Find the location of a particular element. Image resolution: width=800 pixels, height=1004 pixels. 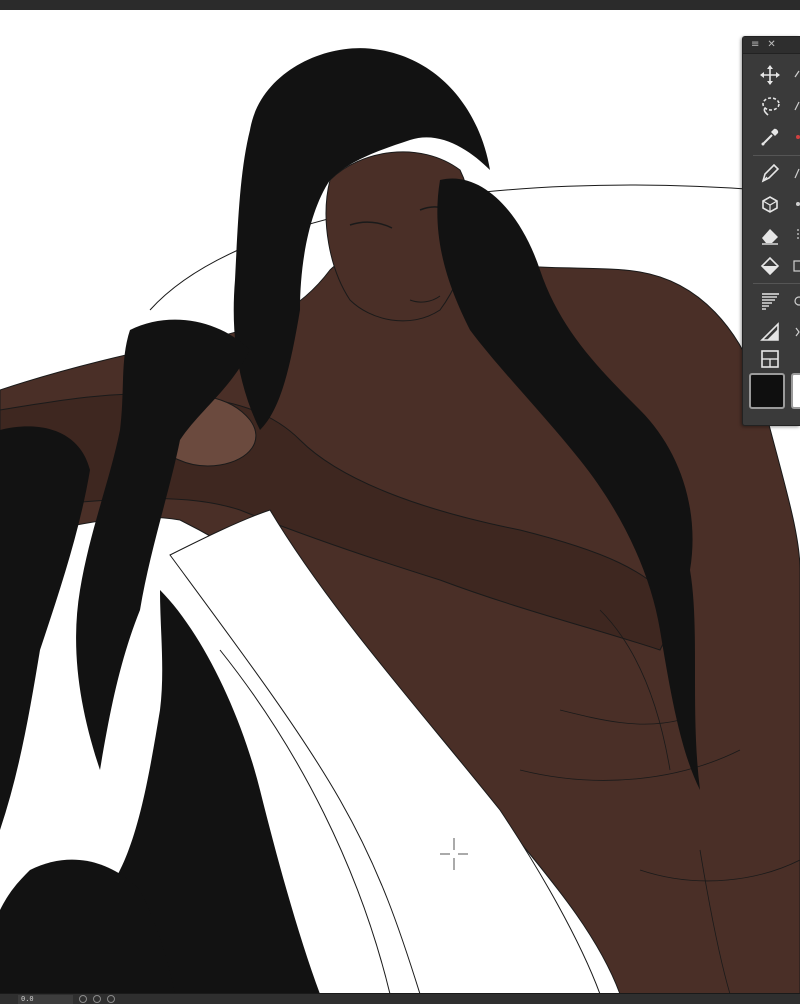

move-tool-button is located at coordinates (770, 75).